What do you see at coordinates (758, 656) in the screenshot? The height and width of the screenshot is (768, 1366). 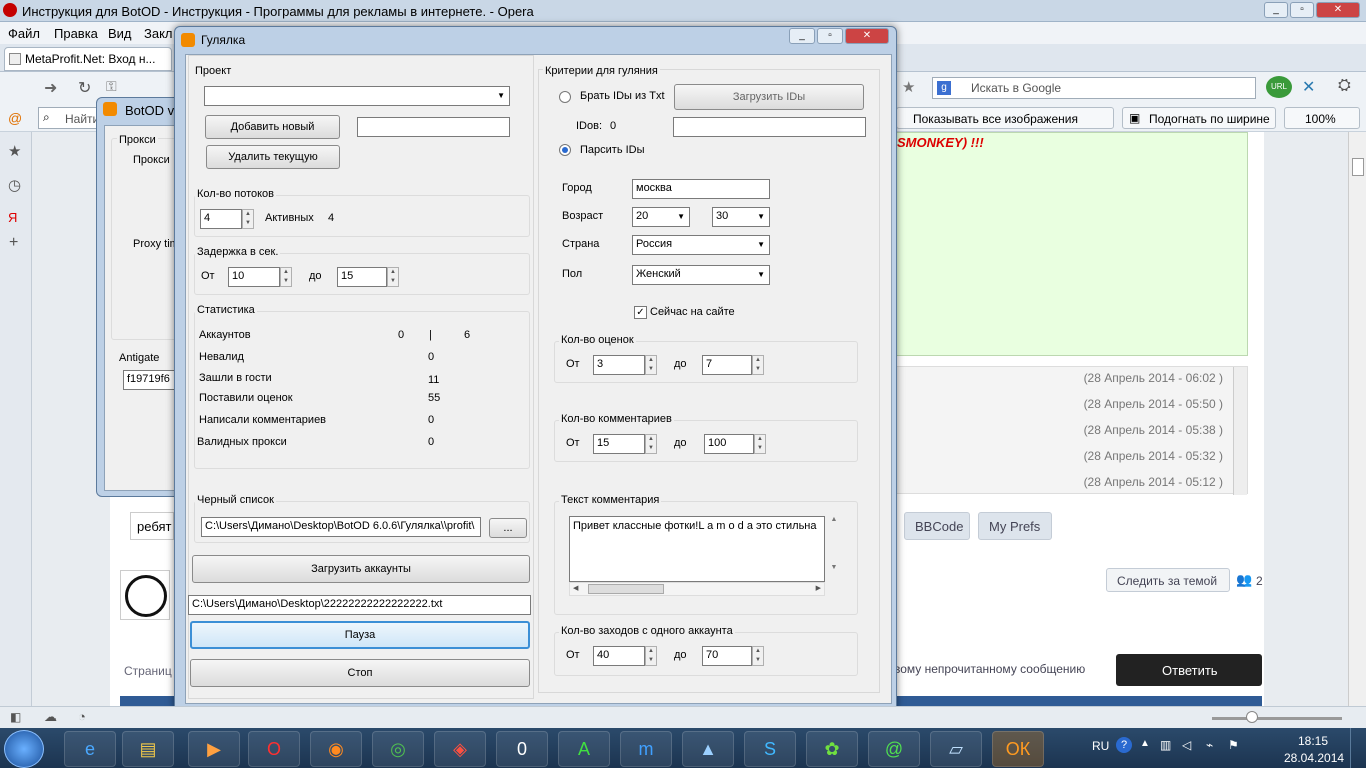 I see `visits-to-stepper: ▲ ▼` at bounding box center [758, 656].